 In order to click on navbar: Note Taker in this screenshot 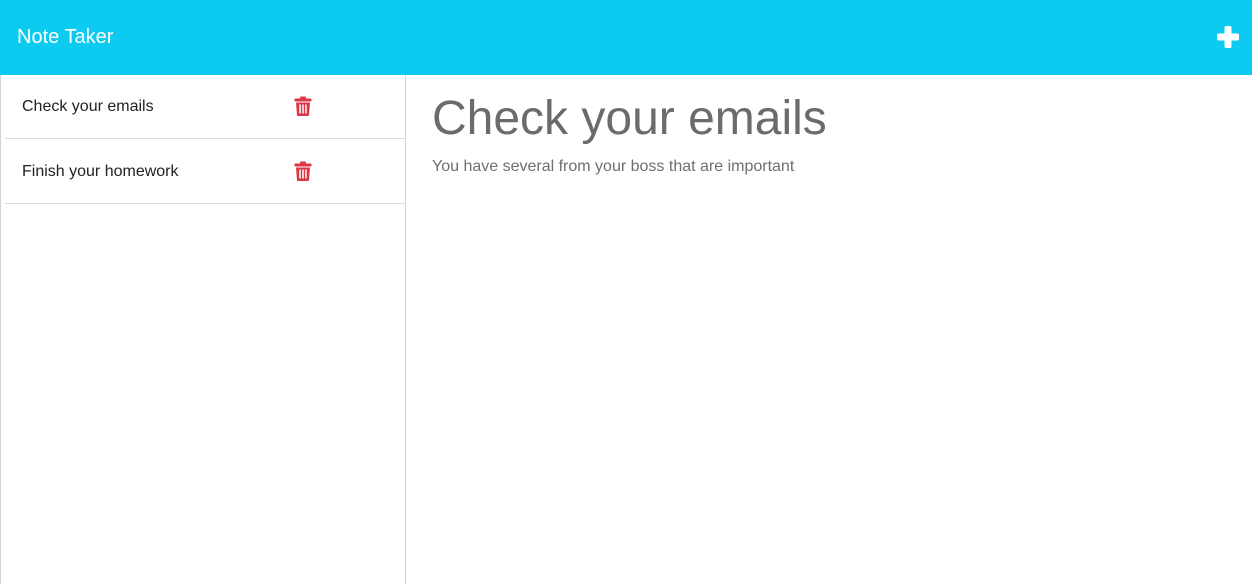, I will do `click(626, 37)`.